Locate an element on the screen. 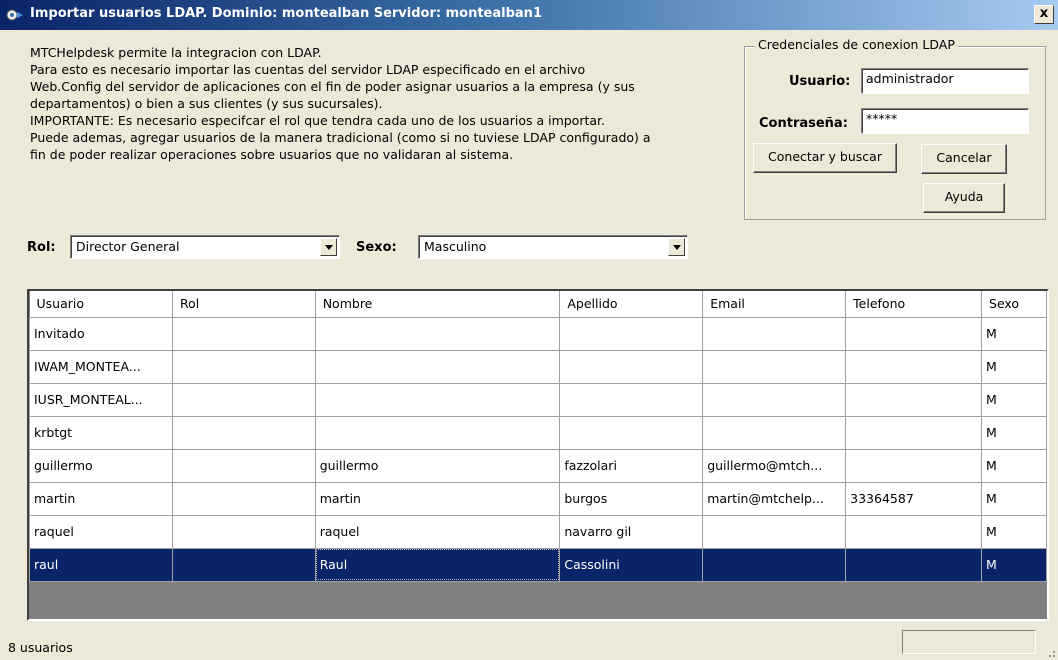  table-row: Invitado M is located at coordinates (538, 333).